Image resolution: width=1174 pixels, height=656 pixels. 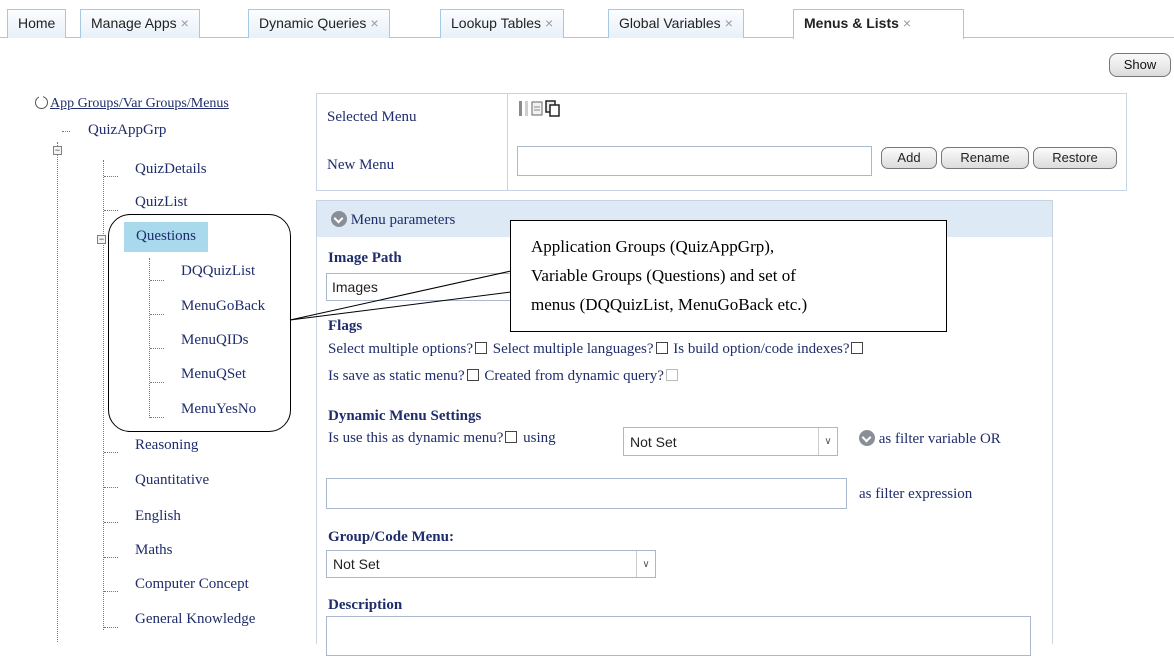 What do you see at coordinates (663, 275) in the screenshot?
I see `callout-line: Variable Groups (Questions) and set of` at bounding box center [663, 275].